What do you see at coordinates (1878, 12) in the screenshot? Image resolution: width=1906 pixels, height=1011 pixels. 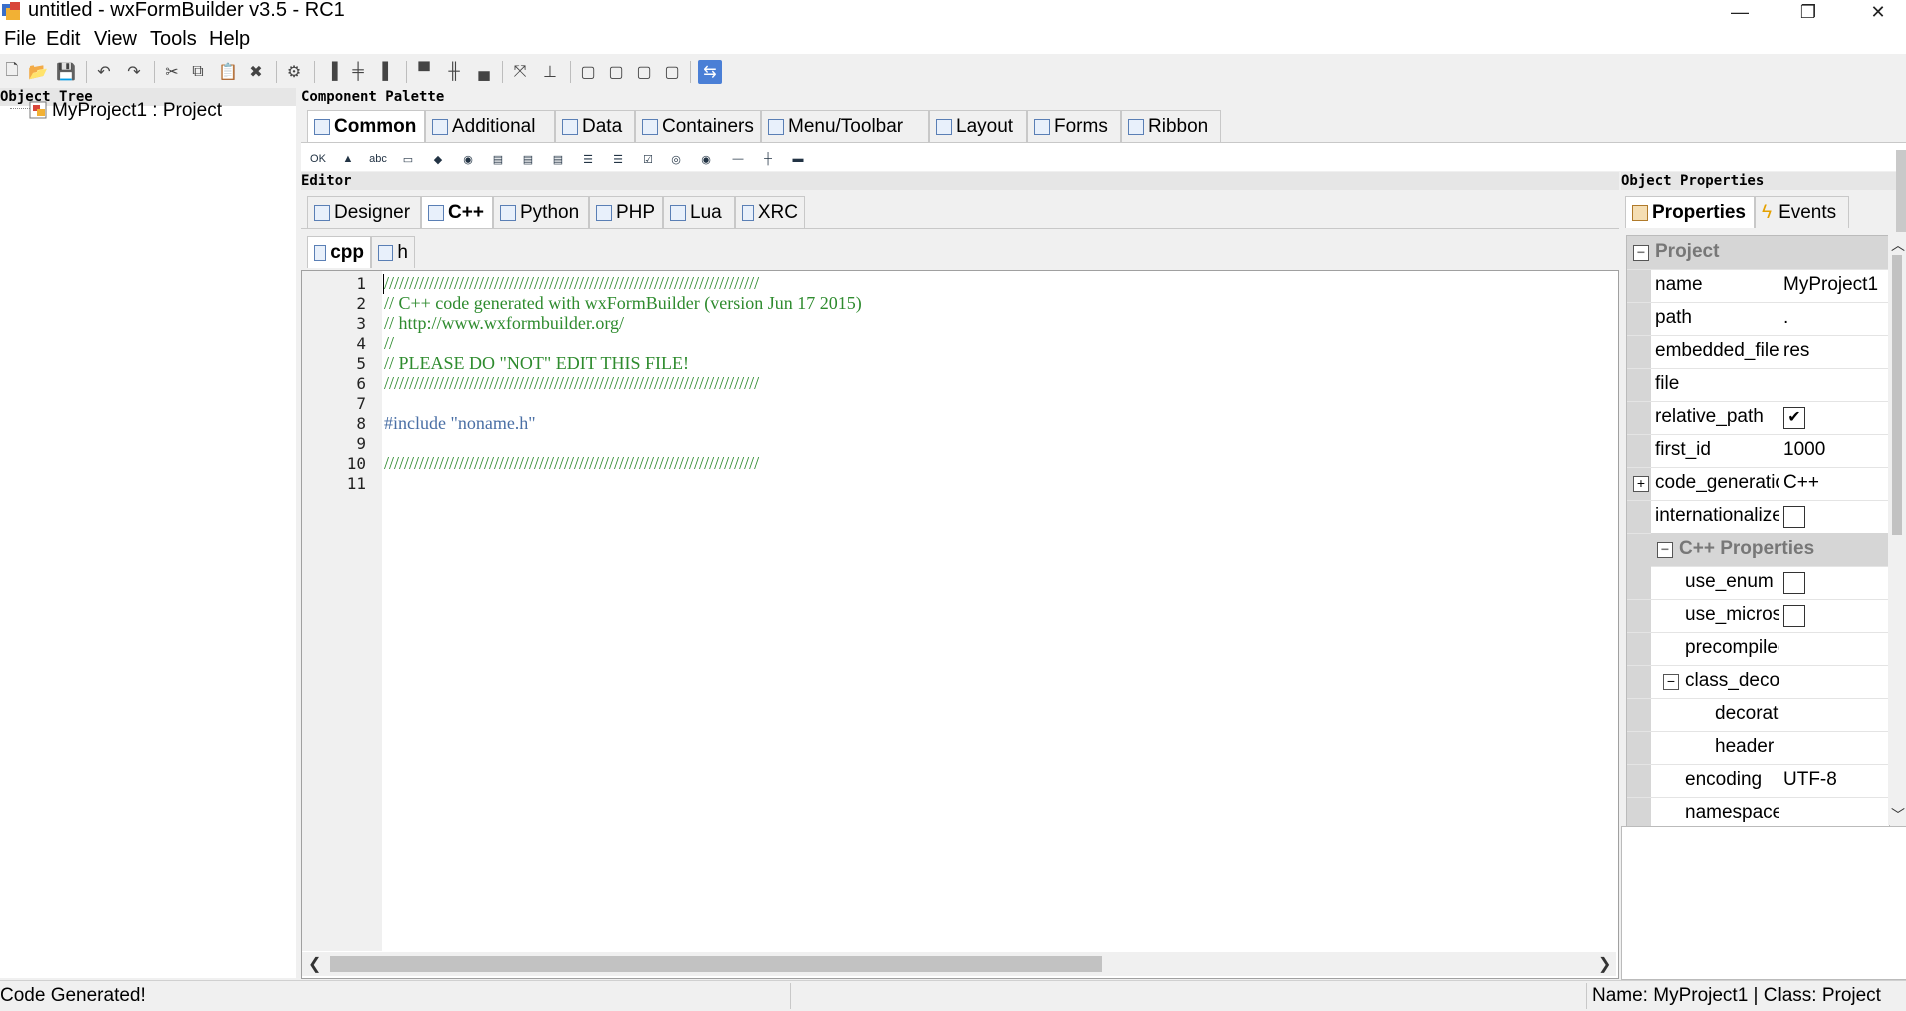 I see `close-button: ✕` at bounding box center [1878, 12].